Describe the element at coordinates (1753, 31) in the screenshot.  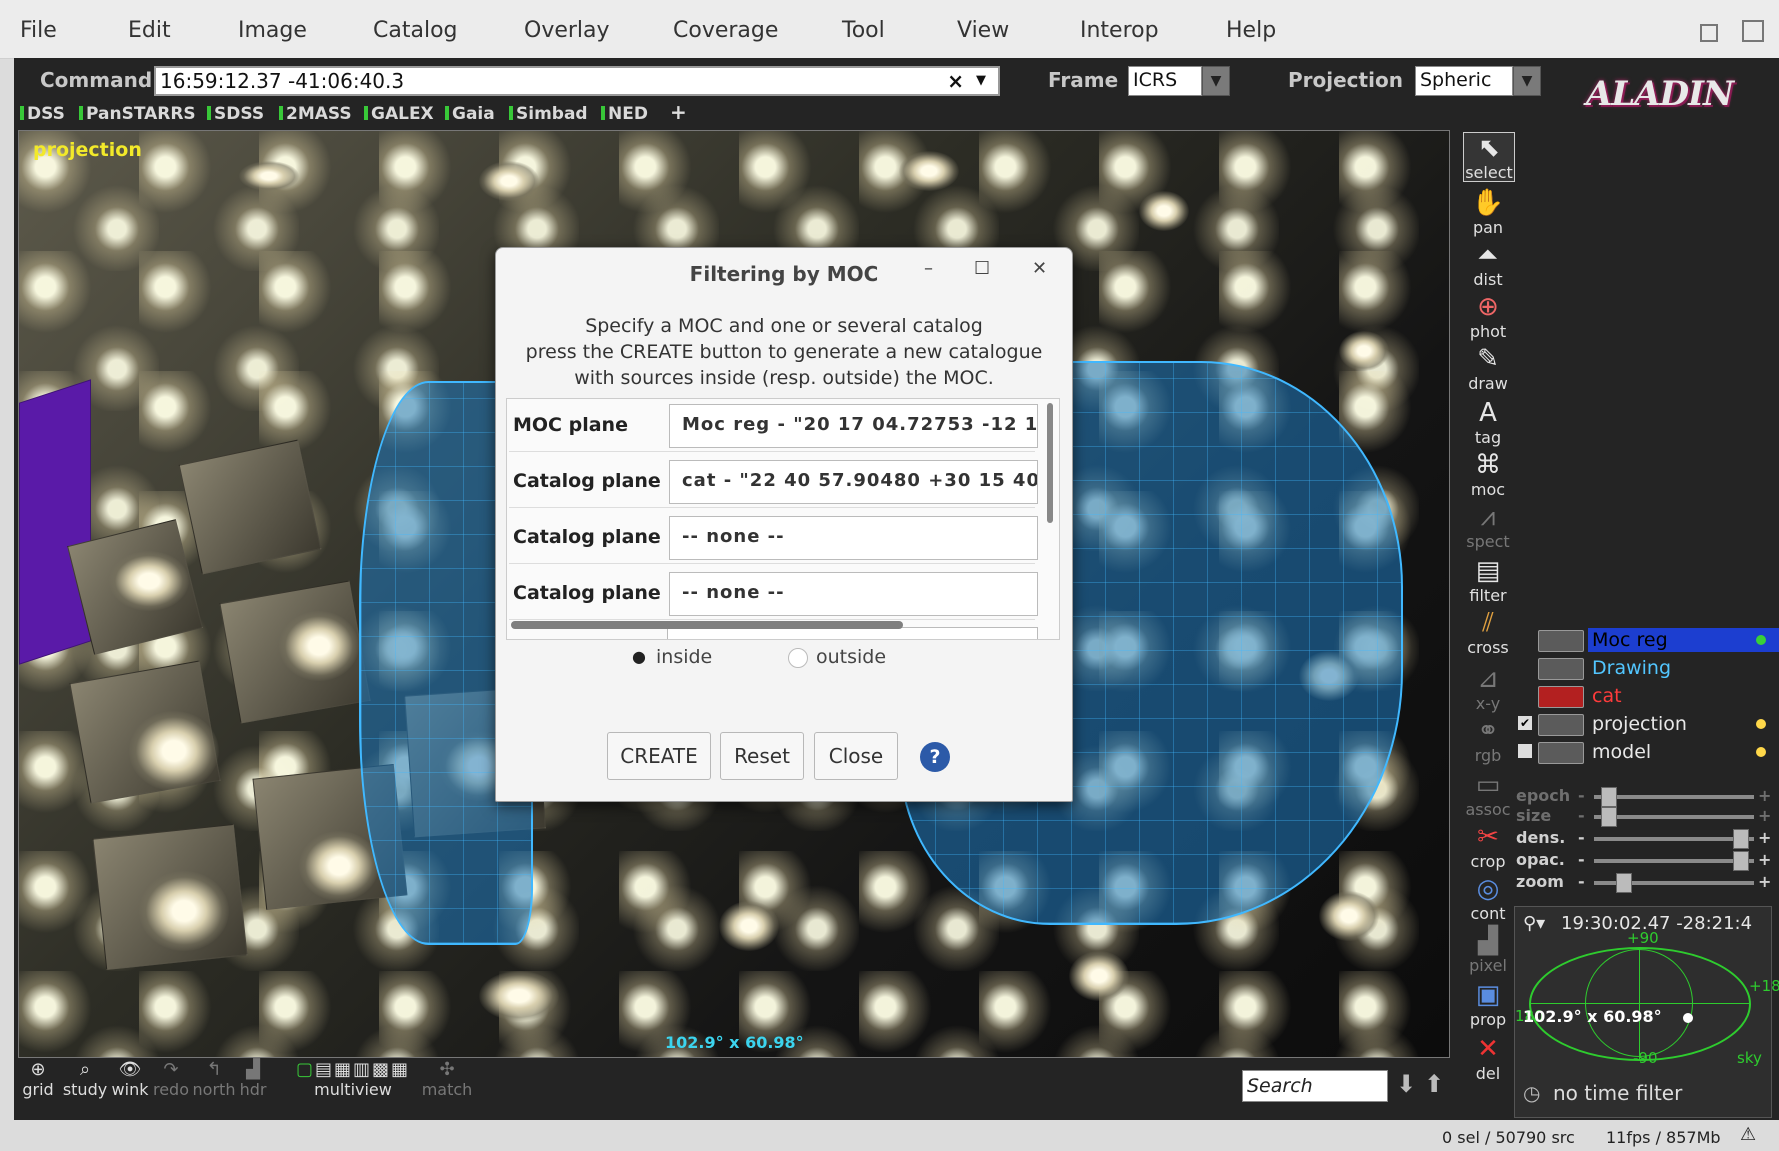
I see `maximize-window-icon` at that location.